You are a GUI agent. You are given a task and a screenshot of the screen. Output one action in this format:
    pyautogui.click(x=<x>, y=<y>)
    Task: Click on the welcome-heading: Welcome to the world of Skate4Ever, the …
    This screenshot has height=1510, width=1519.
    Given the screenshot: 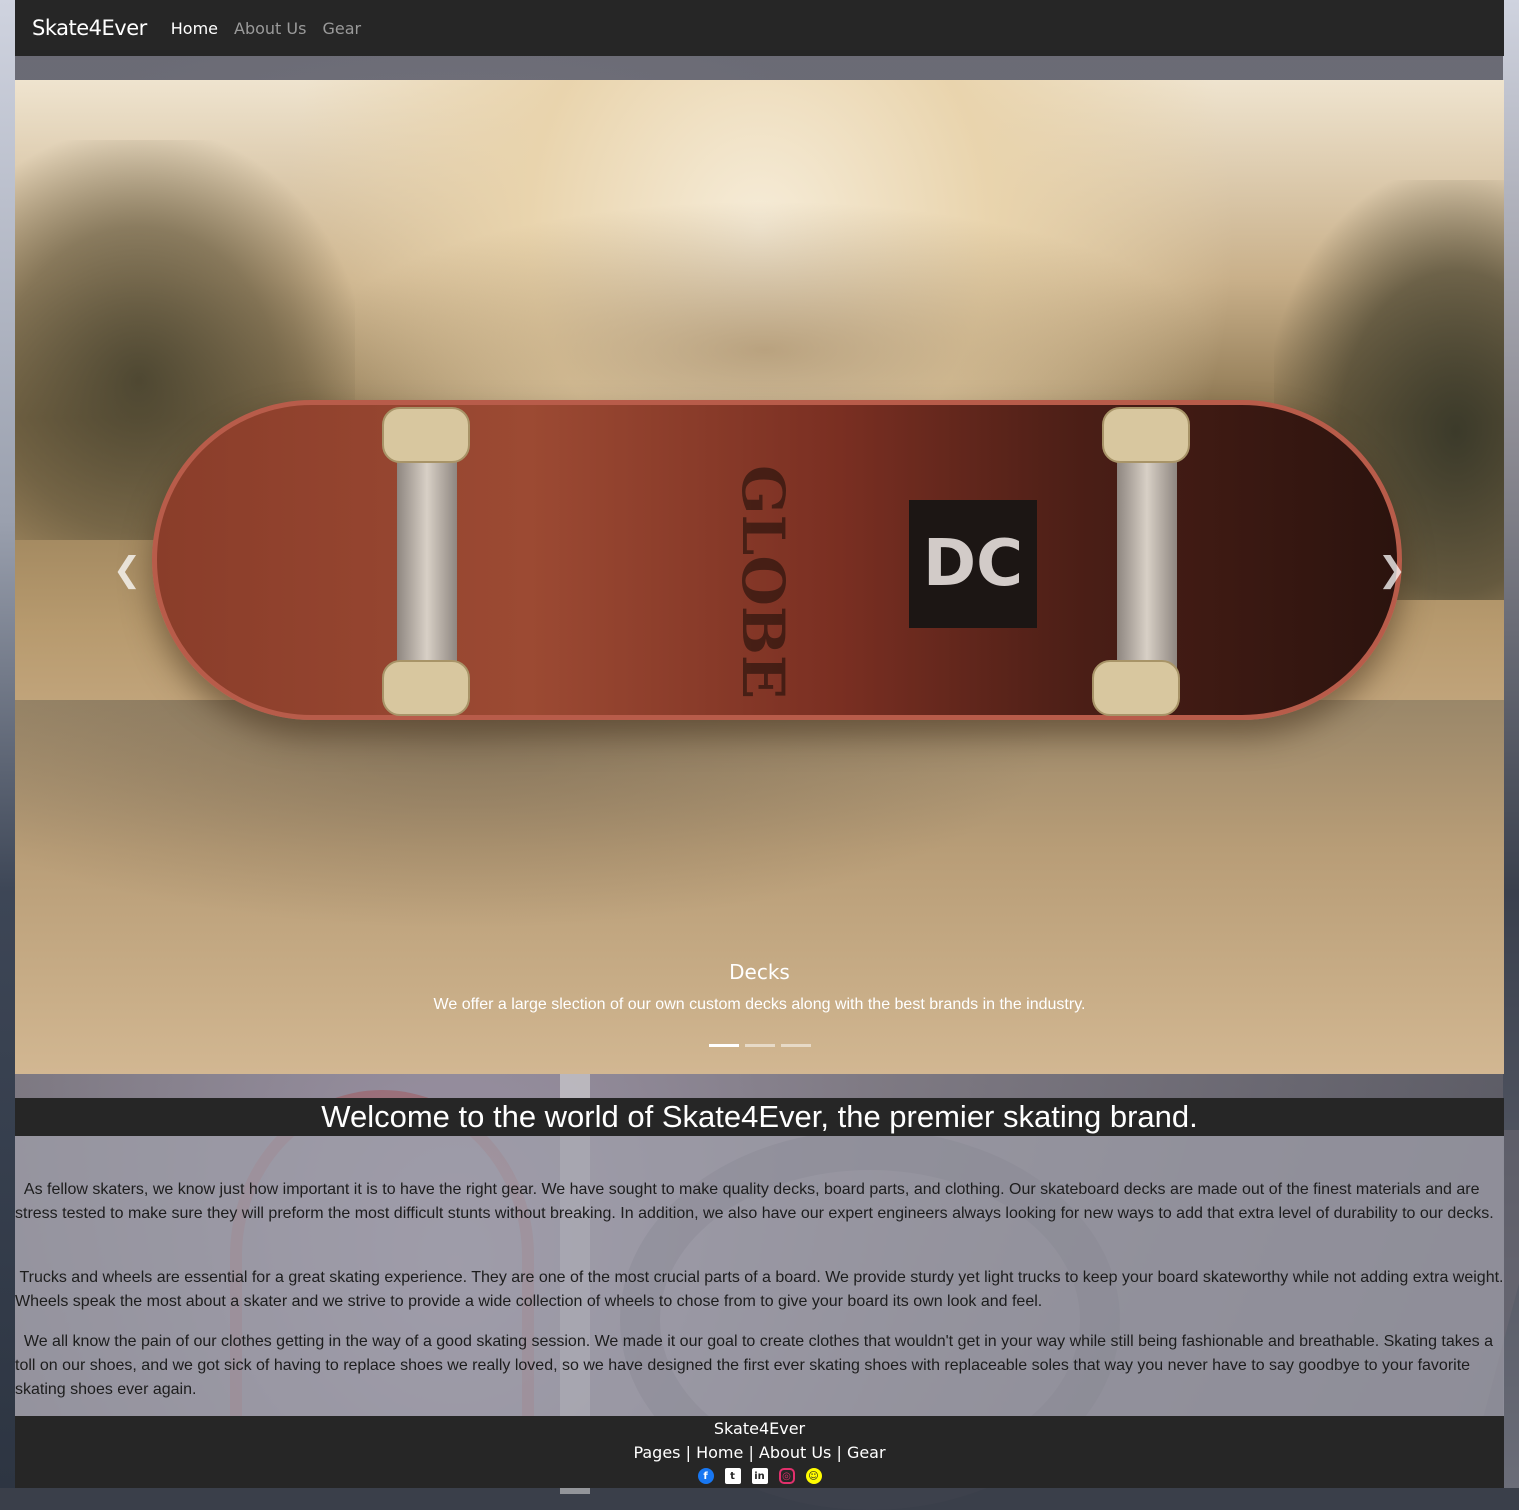 What is the action you would take?
    pyautogui.click(x=759, y=1117)
    